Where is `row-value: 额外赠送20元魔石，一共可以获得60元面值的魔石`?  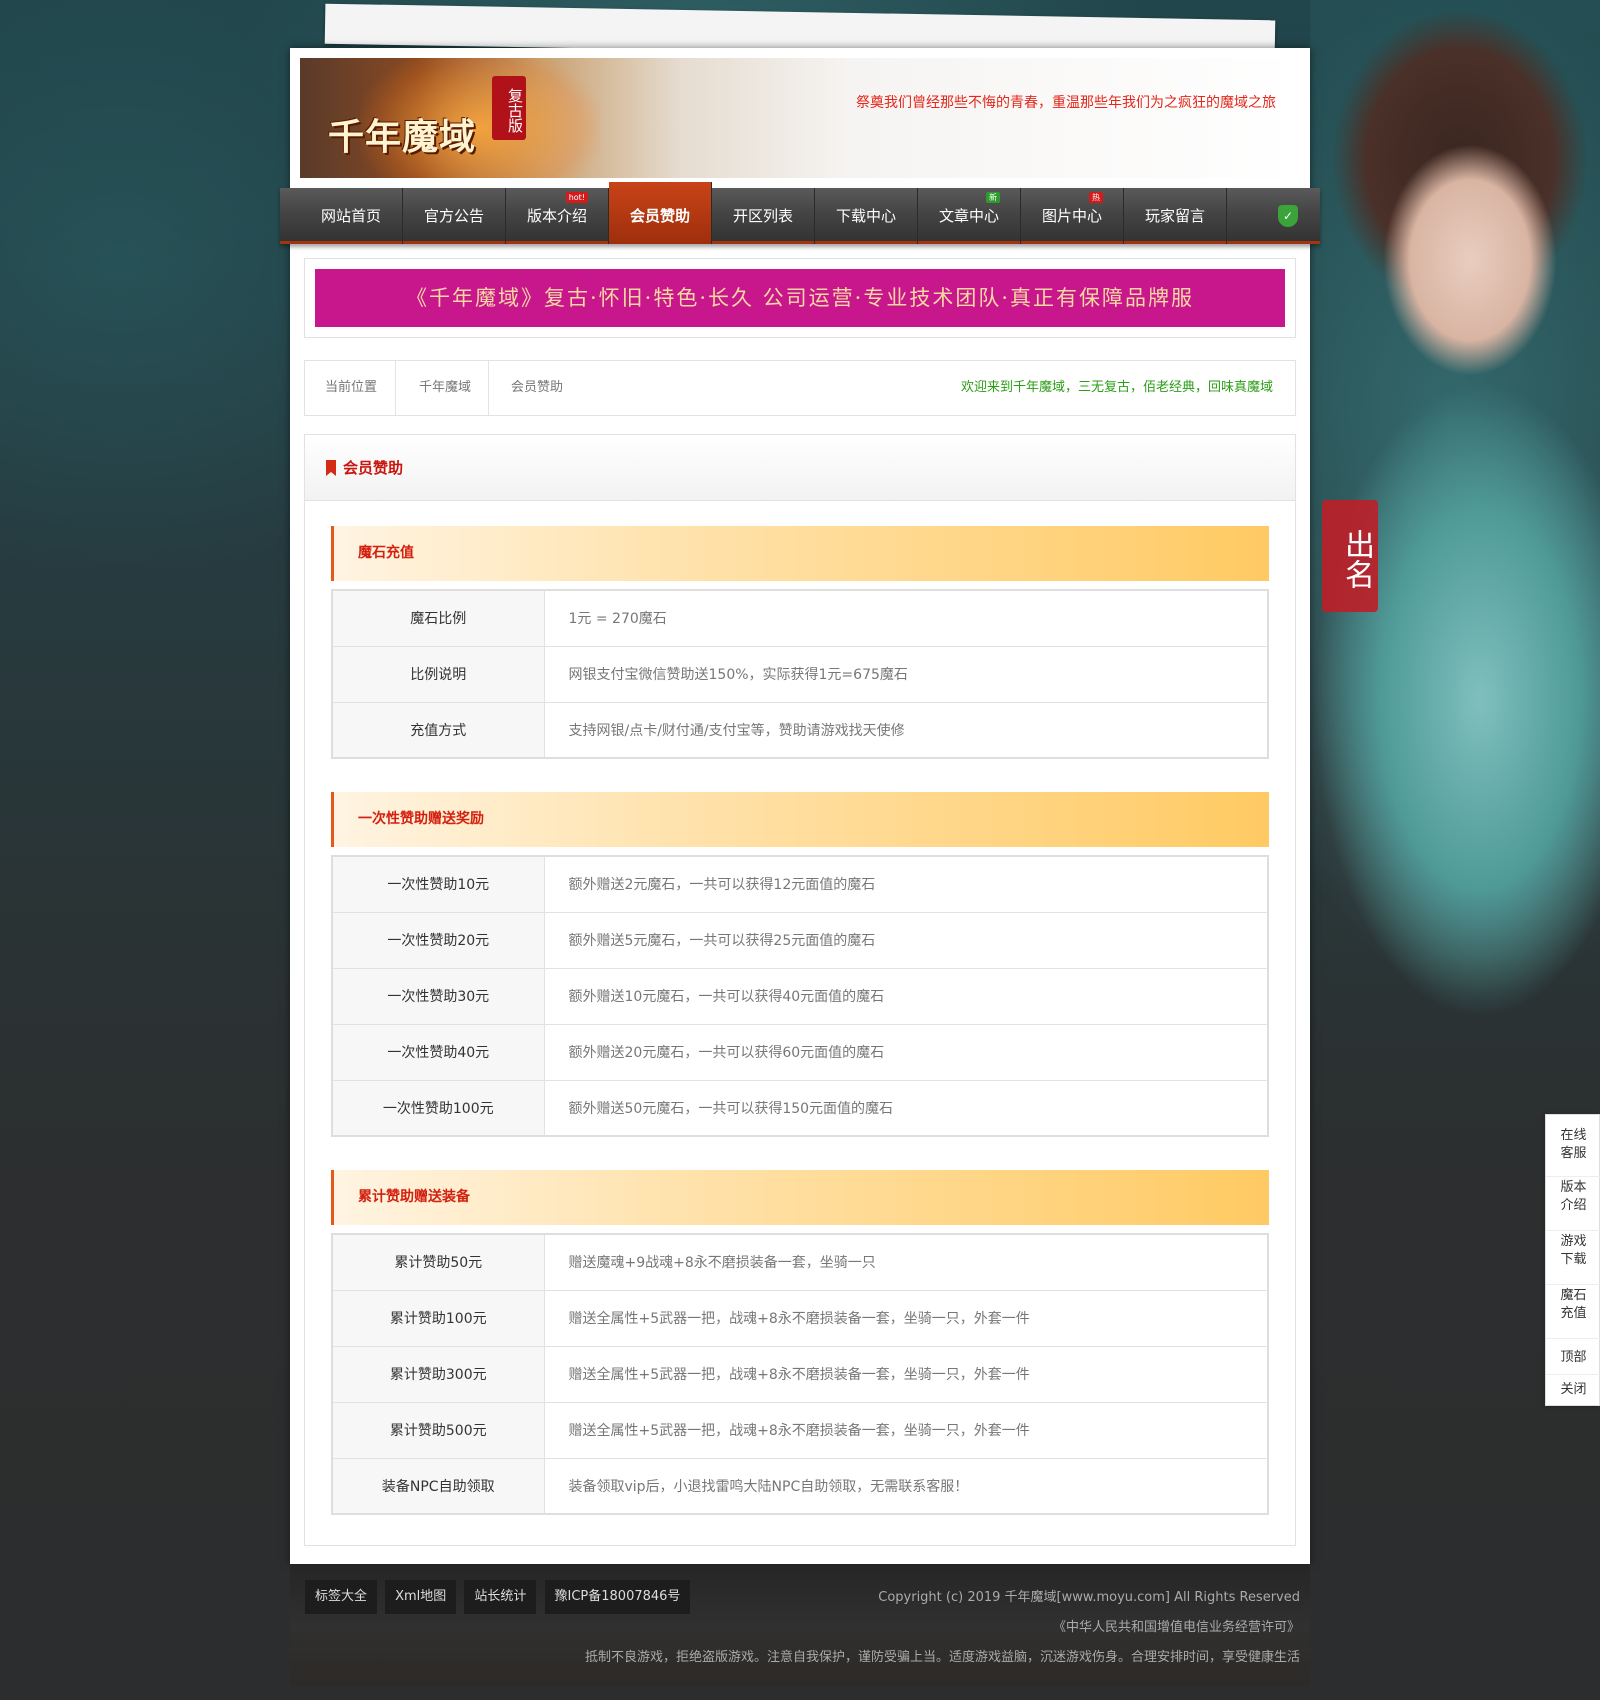
row-value: 额外赠送20元魔石，一共可以获得60元面值的魔石 is located at coordinates (906, 1052).